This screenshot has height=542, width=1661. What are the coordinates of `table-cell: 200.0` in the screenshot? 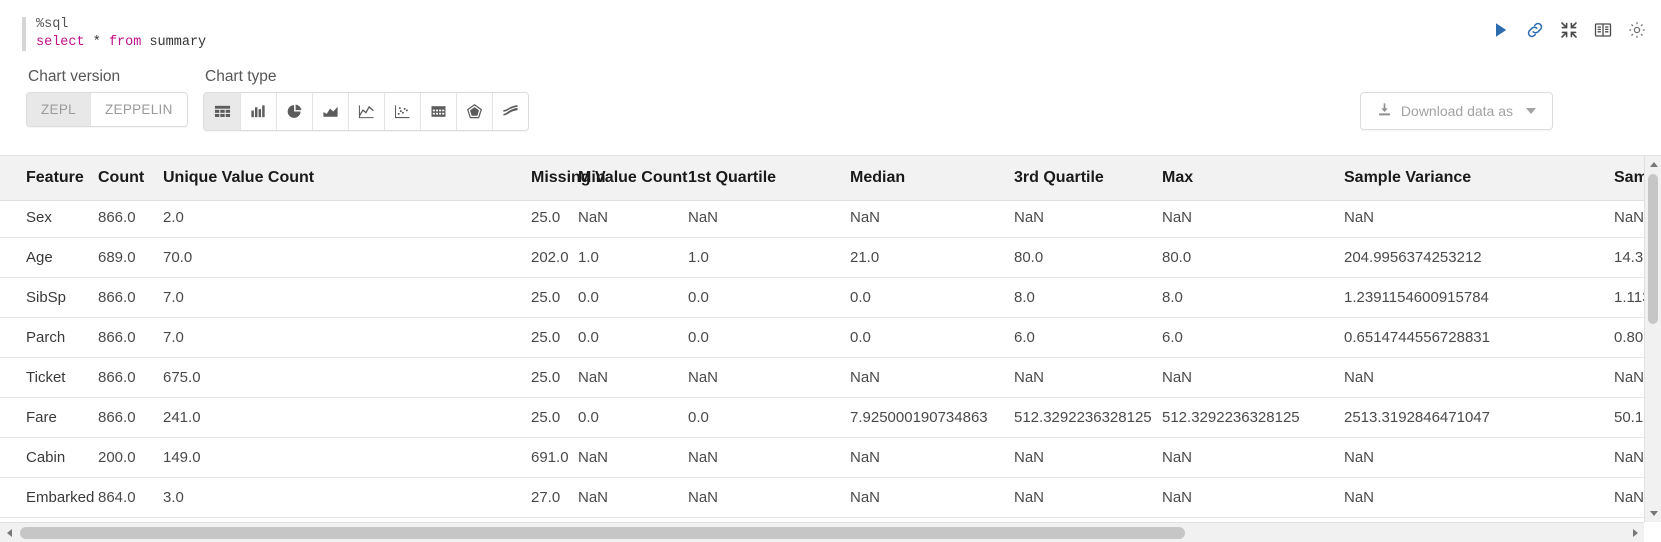 It's located at (130, 457).